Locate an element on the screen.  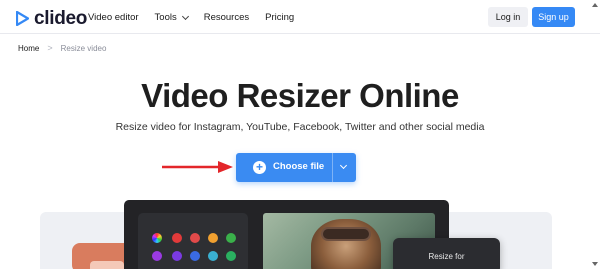
nav-label: Resources is located at coordinates (226, 17).